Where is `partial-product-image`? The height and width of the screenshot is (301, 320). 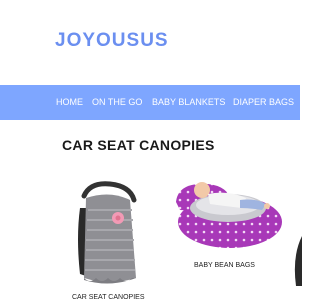 partial-product-image is located at coordinates (297, 261).